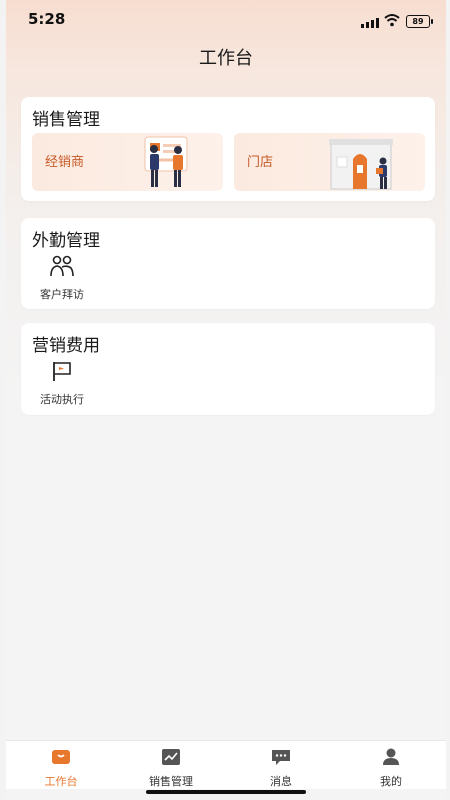  What do you see at coordinates (281, 757) in the screenshot?
I see `message-icon` at bounding box center [281, 757].